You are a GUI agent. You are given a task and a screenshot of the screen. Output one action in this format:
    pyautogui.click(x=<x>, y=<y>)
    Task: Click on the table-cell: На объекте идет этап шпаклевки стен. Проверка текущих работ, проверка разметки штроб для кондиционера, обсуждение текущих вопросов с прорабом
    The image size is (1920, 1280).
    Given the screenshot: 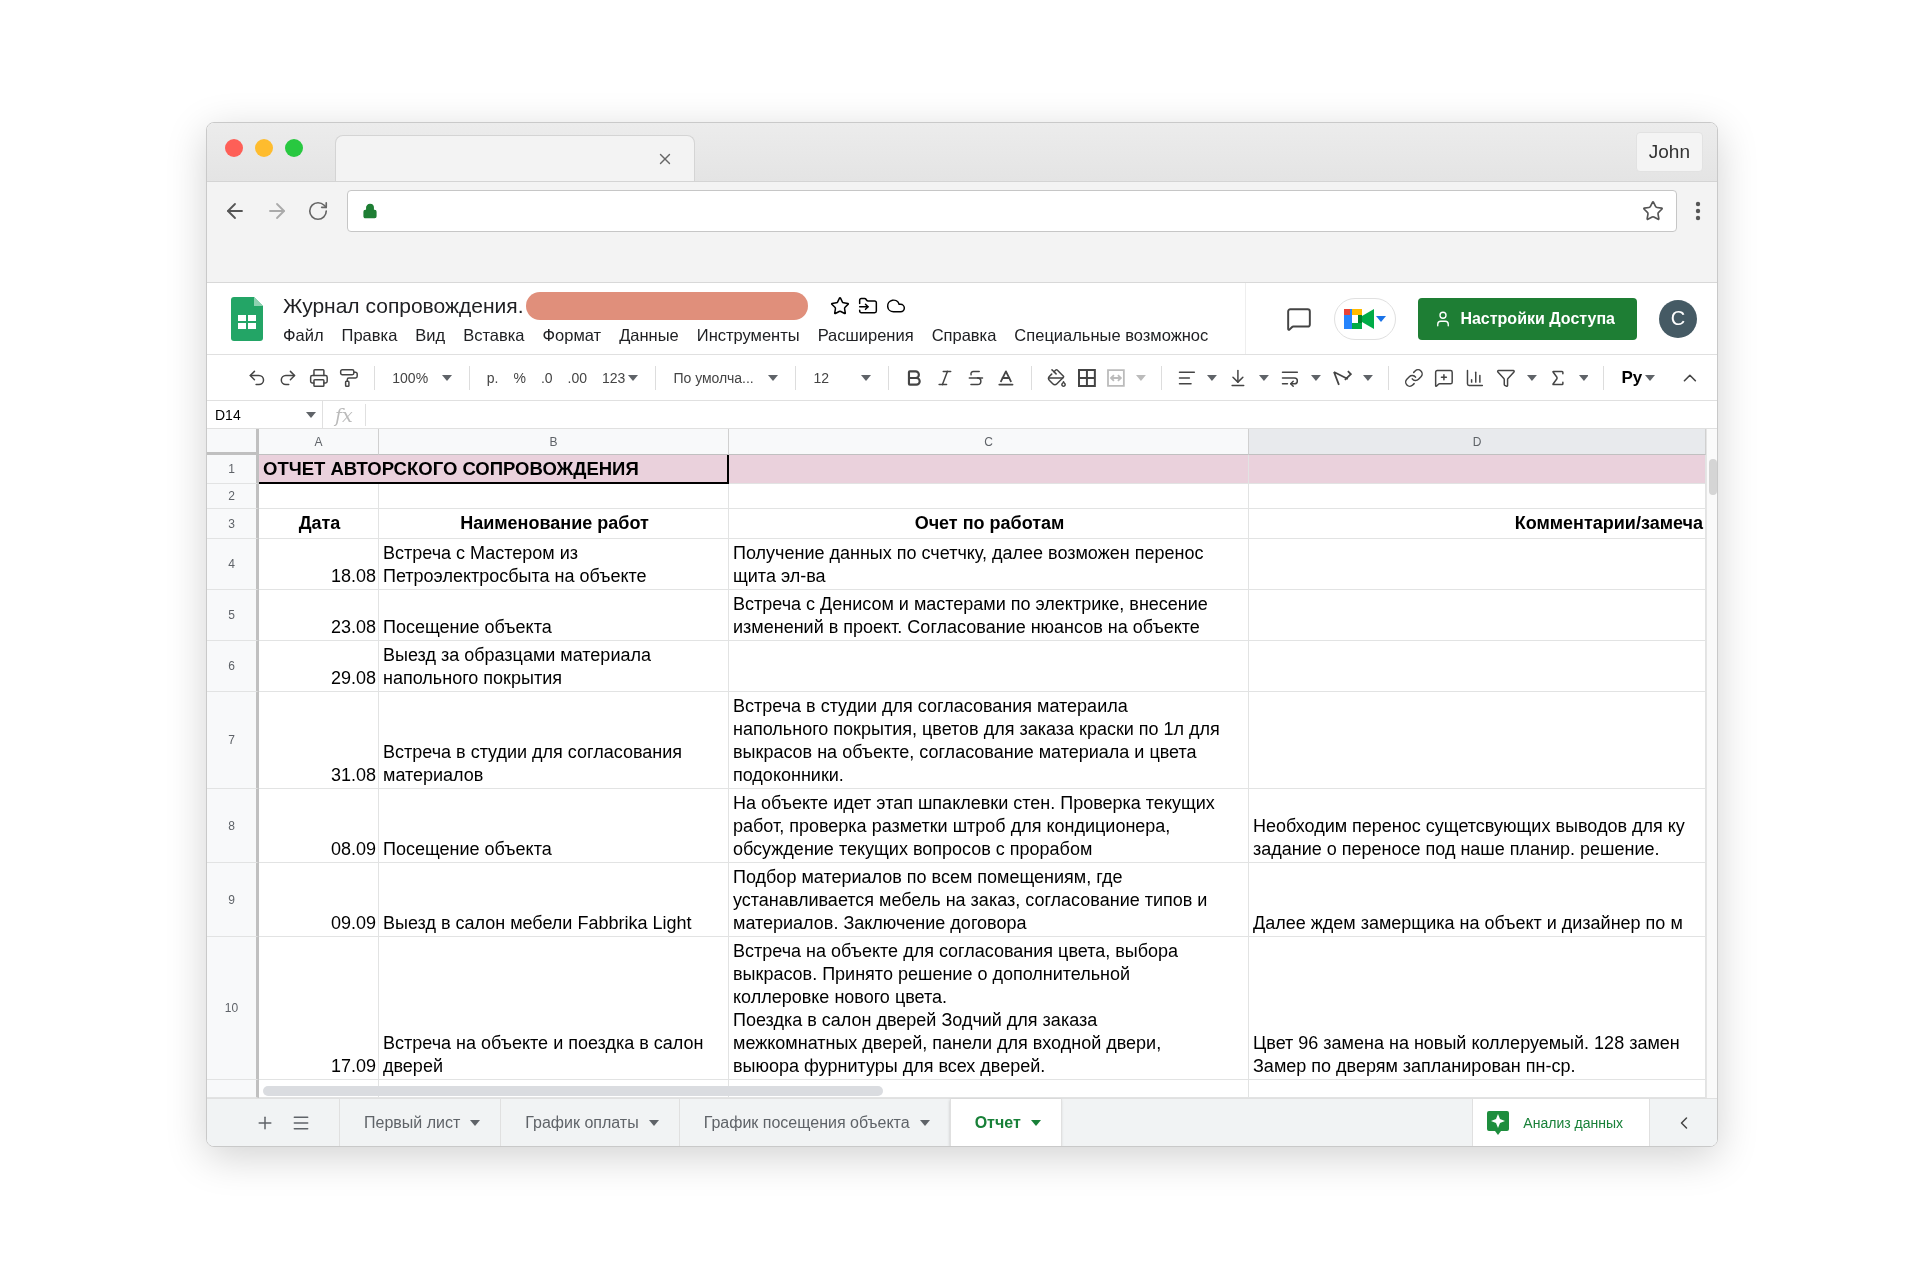 What is the action you would take?
    pyautogui.click(x=989, y=826)
    